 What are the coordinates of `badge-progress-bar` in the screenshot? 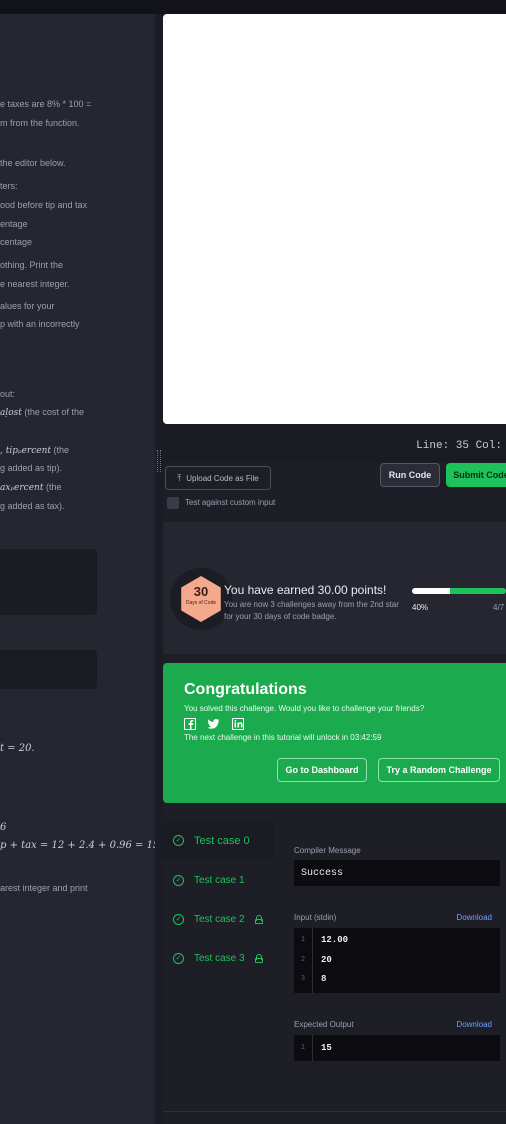 It's located at (459, 591).